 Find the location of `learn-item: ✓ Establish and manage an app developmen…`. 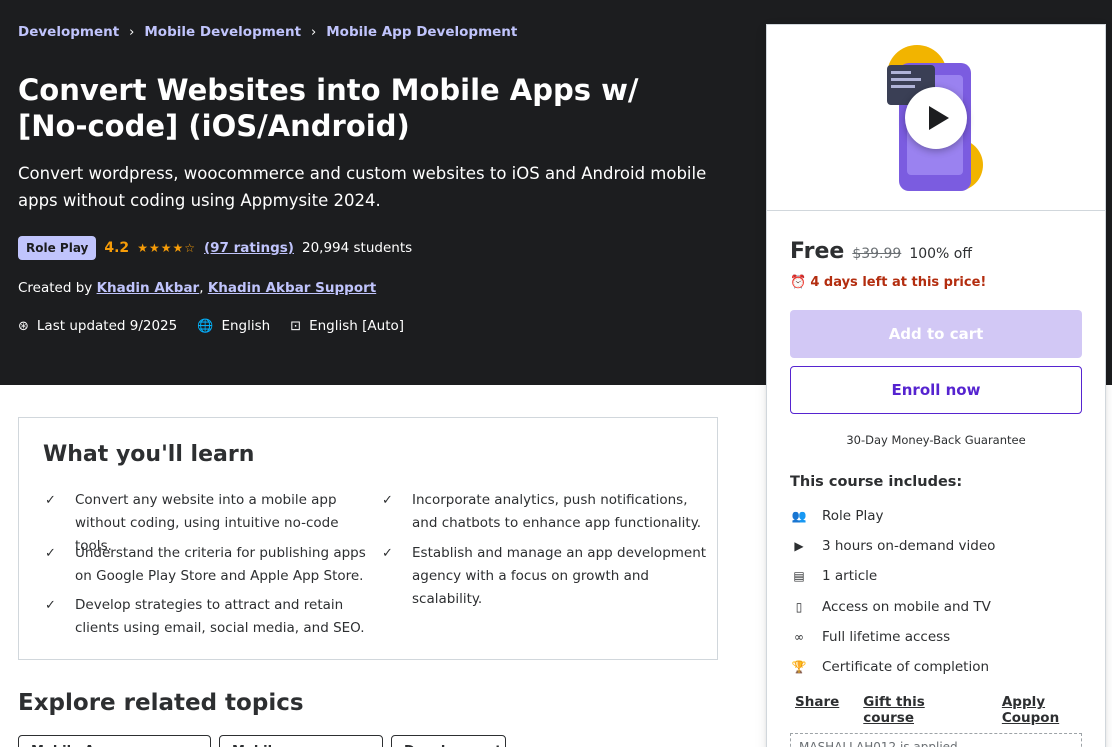

learn-item: ✓ Establish and manage an app developmen… is located at coordinates (547, 576).